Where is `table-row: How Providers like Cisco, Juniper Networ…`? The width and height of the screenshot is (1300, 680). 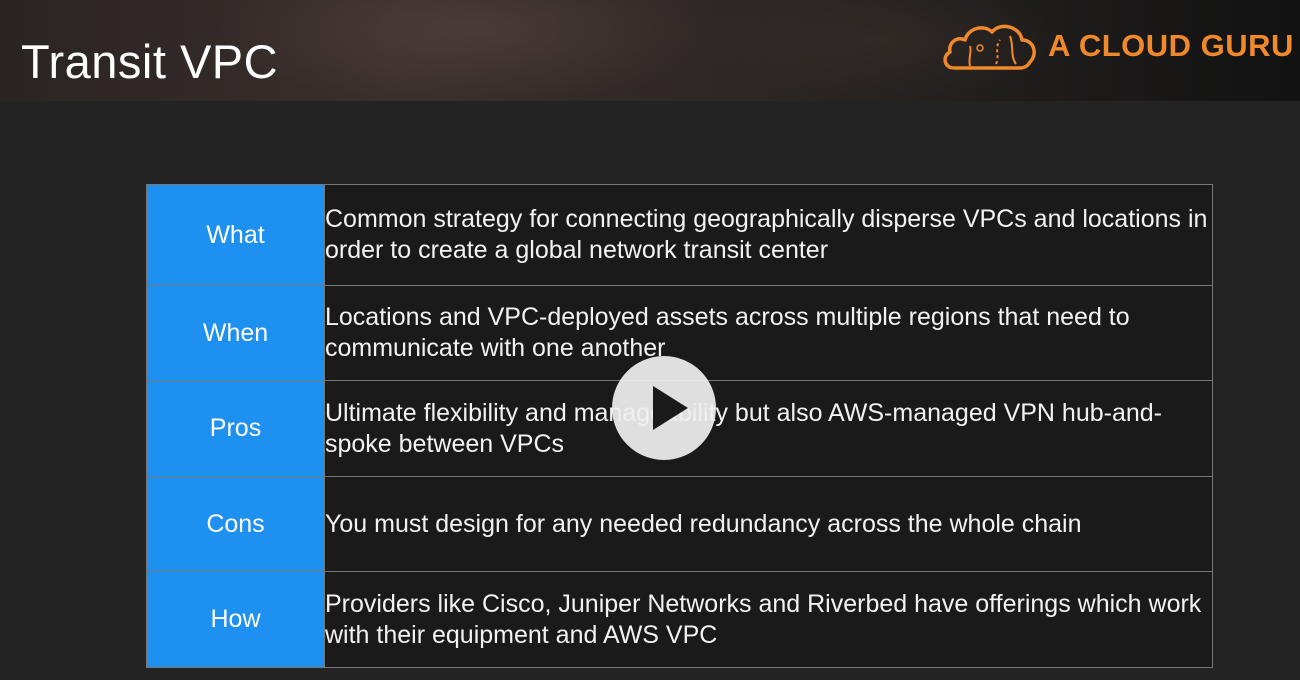 table-row: How Providers like Cisco, Juniper Networ… is located at coordinates (679, 619).